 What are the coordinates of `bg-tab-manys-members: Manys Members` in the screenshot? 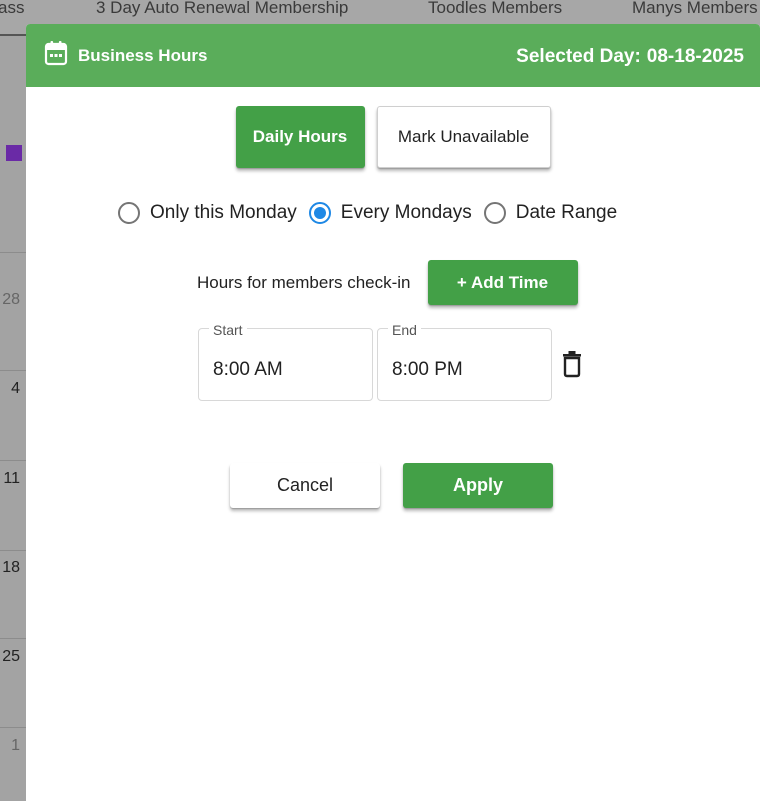 It's located at (695, 8).